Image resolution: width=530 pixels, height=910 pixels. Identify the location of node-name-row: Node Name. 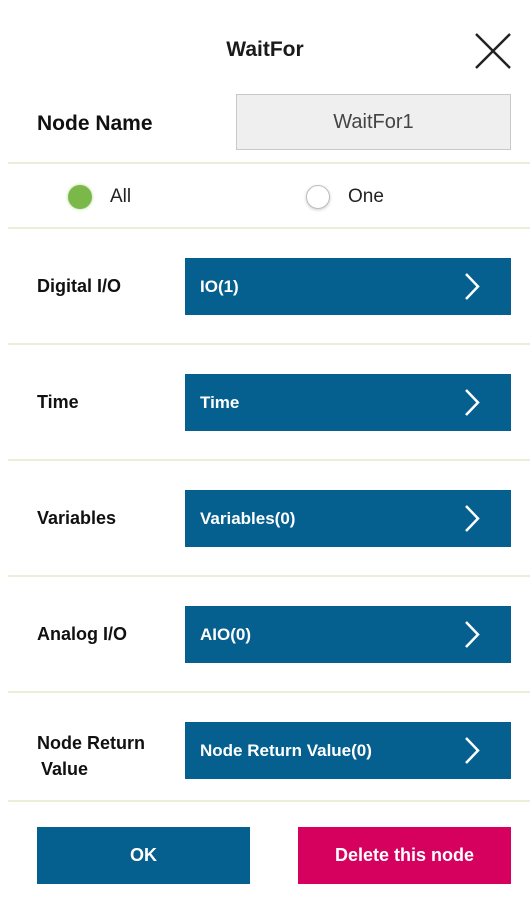
(265, 125).